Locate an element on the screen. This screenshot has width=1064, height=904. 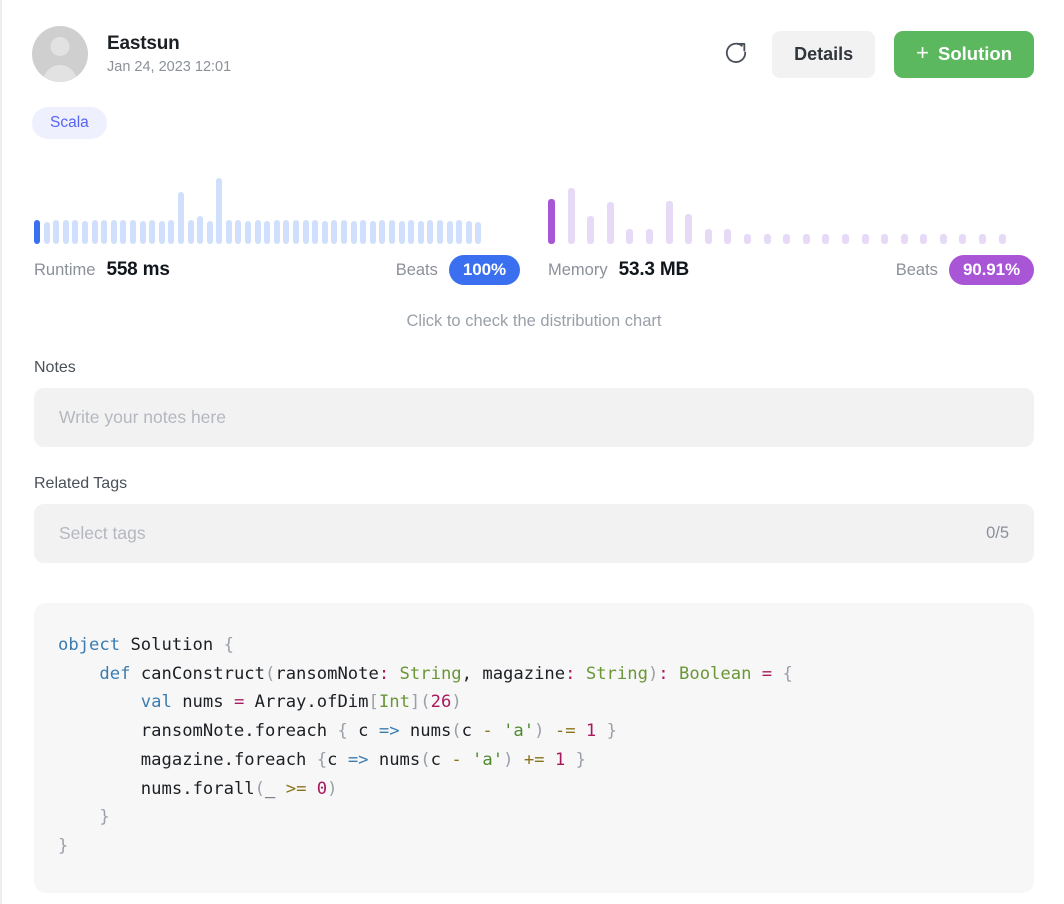
runtime-label: Runtime is located at coordinates (65, 269).